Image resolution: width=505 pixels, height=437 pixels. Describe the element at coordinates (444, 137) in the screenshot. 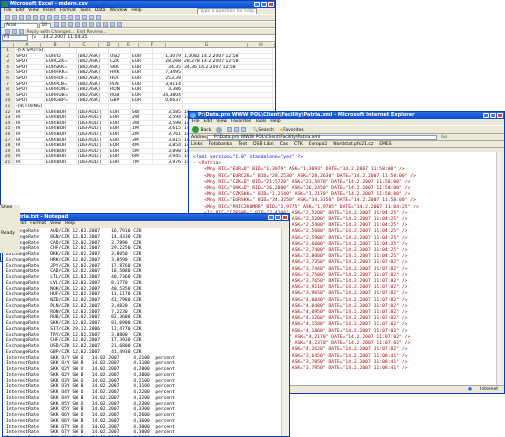

I see `go-button: Go` at that location.